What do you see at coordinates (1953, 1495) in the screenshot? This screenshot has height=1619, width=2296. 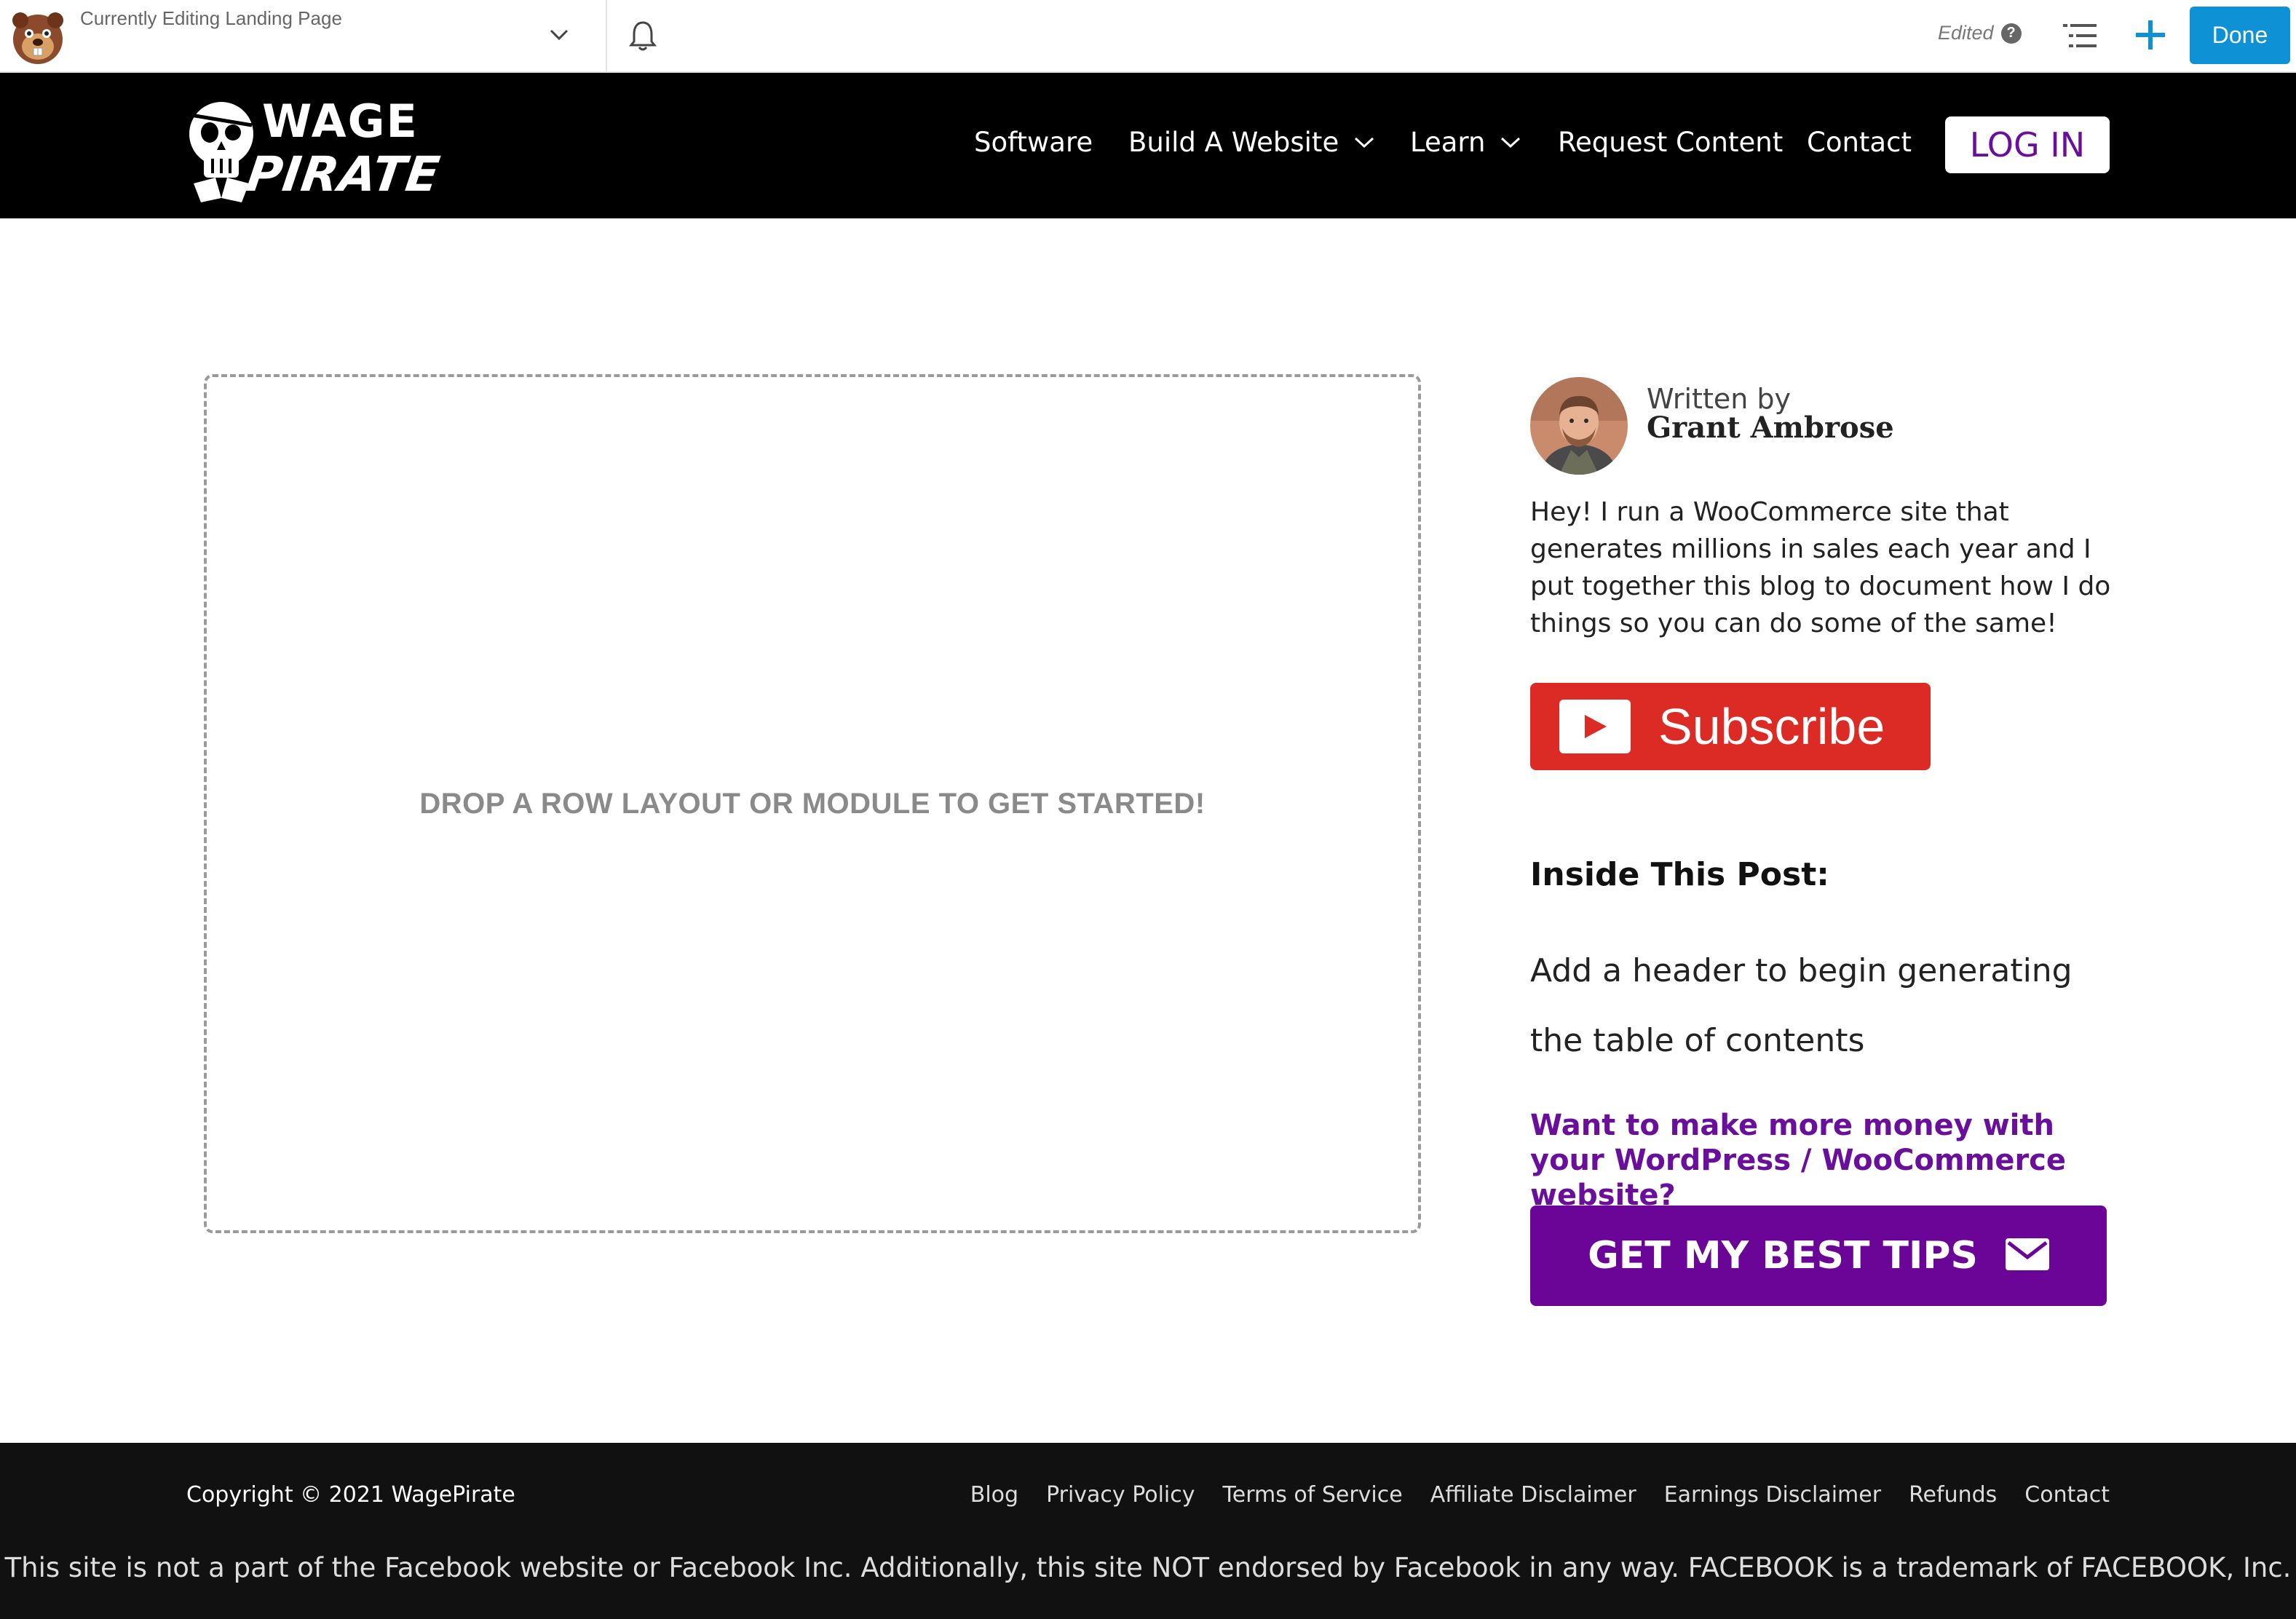 I see `footer-link-refunds: Refunds` at bounding box center [1953, 1495].